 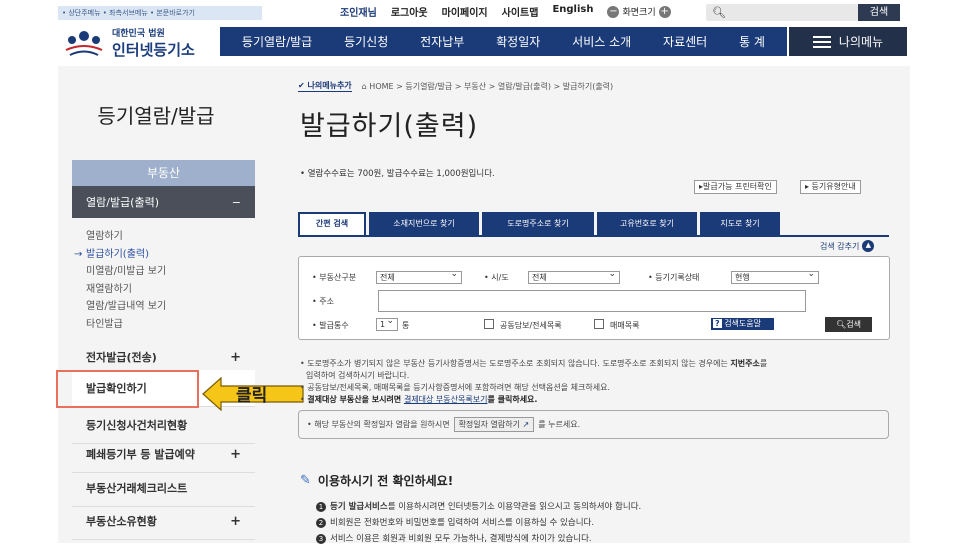 I want to click on note-line-2: 입력하여 검색하시기 바랍니다., so click(x=358, y=375).